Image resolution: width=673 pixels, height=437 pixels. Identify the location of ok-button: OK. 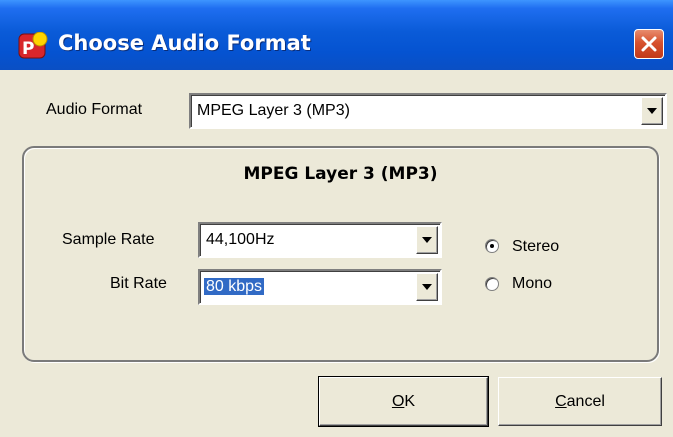
(403, 401).